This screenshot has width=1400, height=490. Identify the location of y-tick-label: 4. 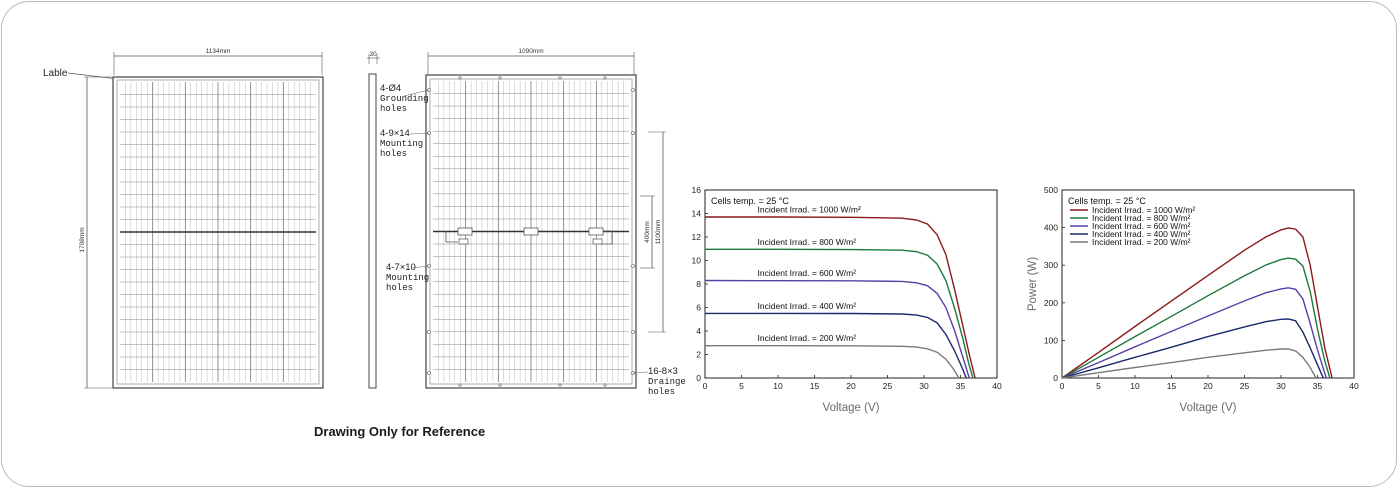
(698, 331).